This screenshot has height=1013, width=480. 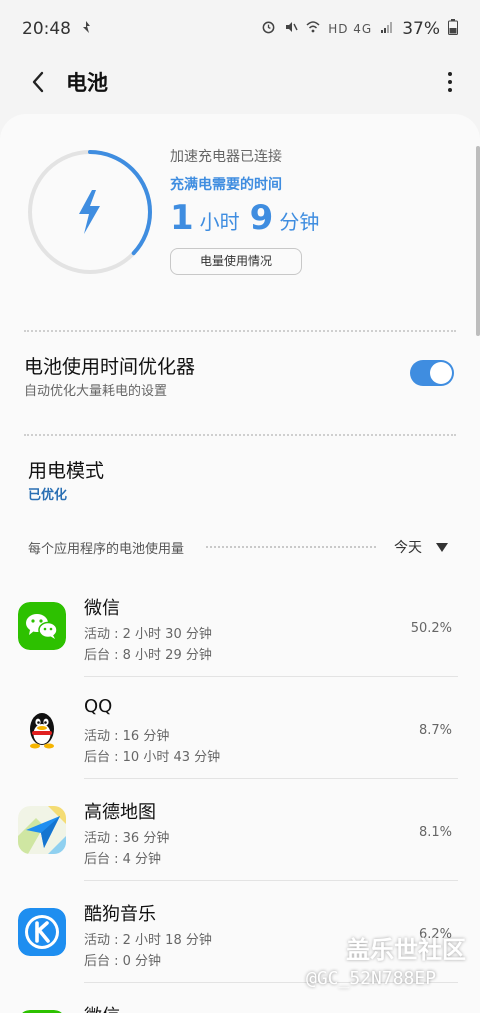 I want to click on app-name: 高德地图, so click(x=120, y=812).